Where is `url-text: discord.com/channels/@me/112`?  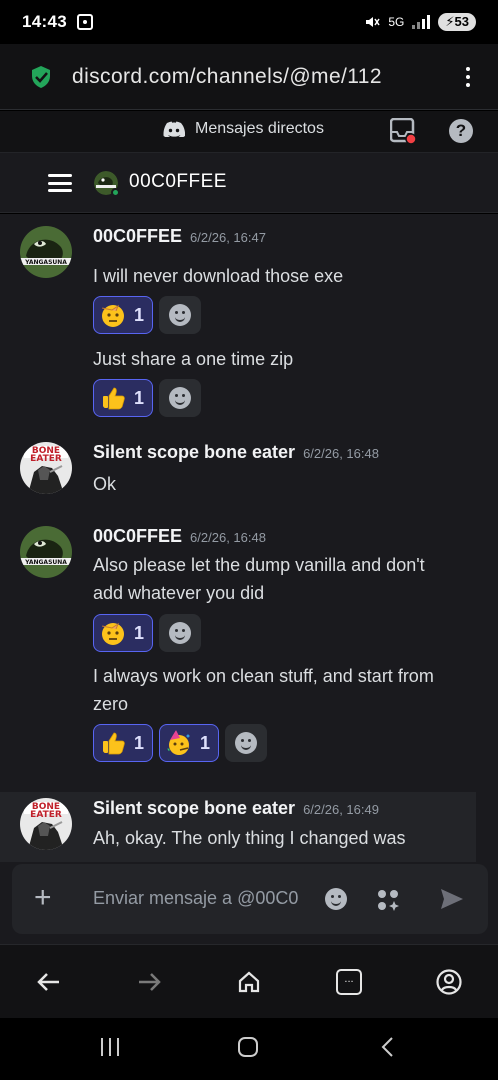
url-text: discord.com/channels/@me/112 is located at coordinates (247, 77).